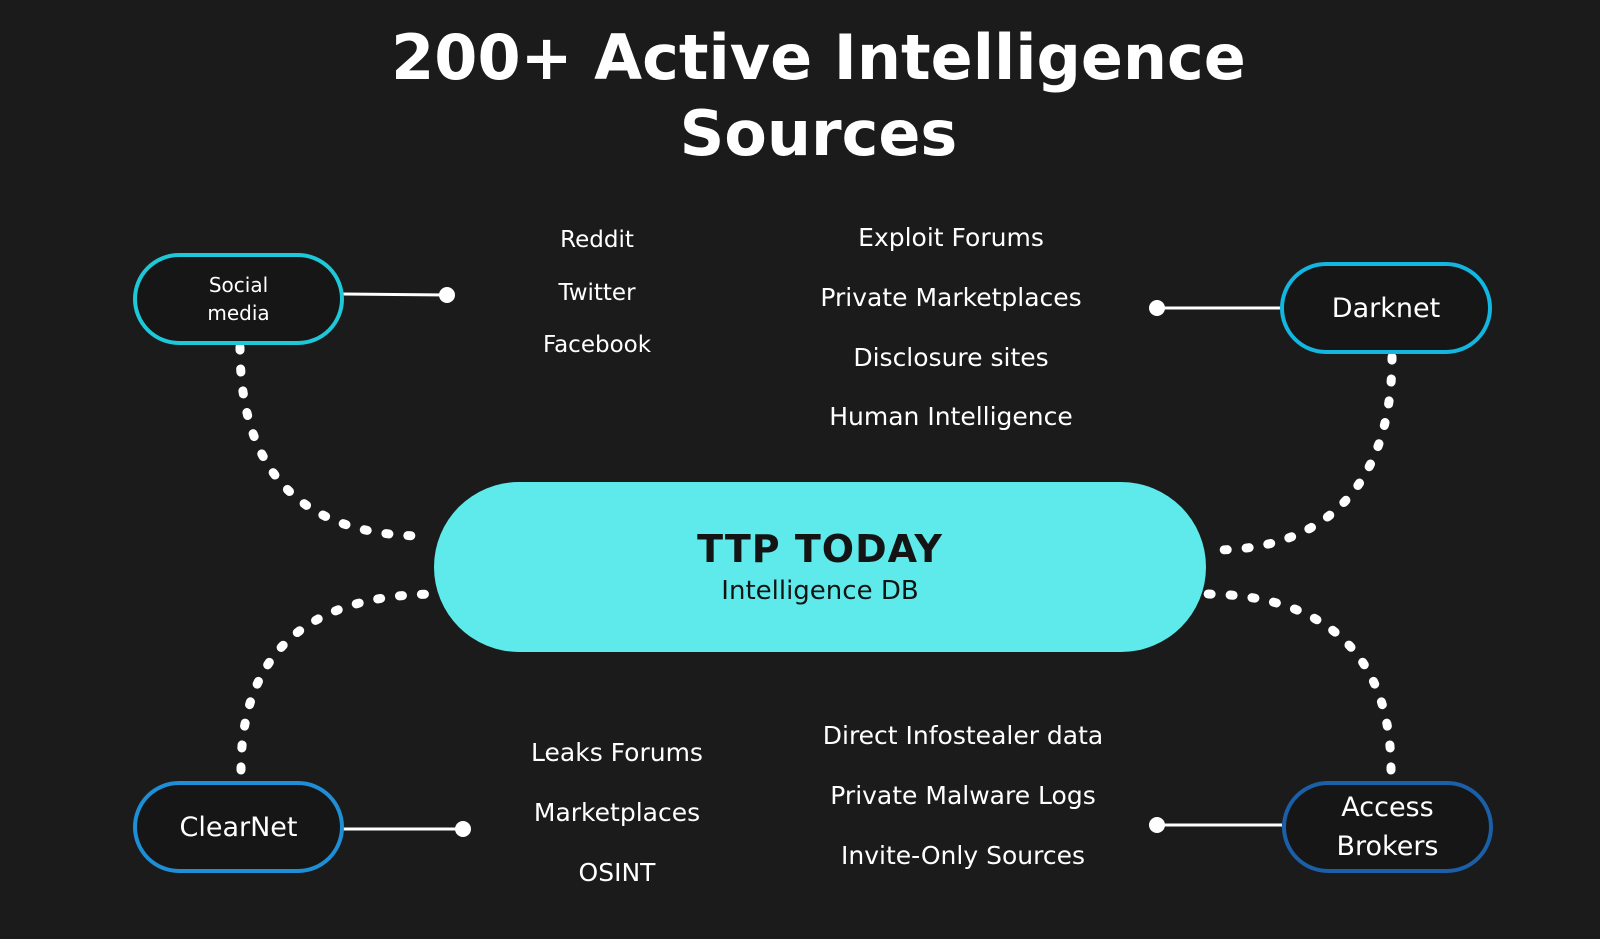  What do you see at coordinates (820, 549) in the screenshot?
I see `hub-title: TTP TODAY` at bounding box center [820, 549].